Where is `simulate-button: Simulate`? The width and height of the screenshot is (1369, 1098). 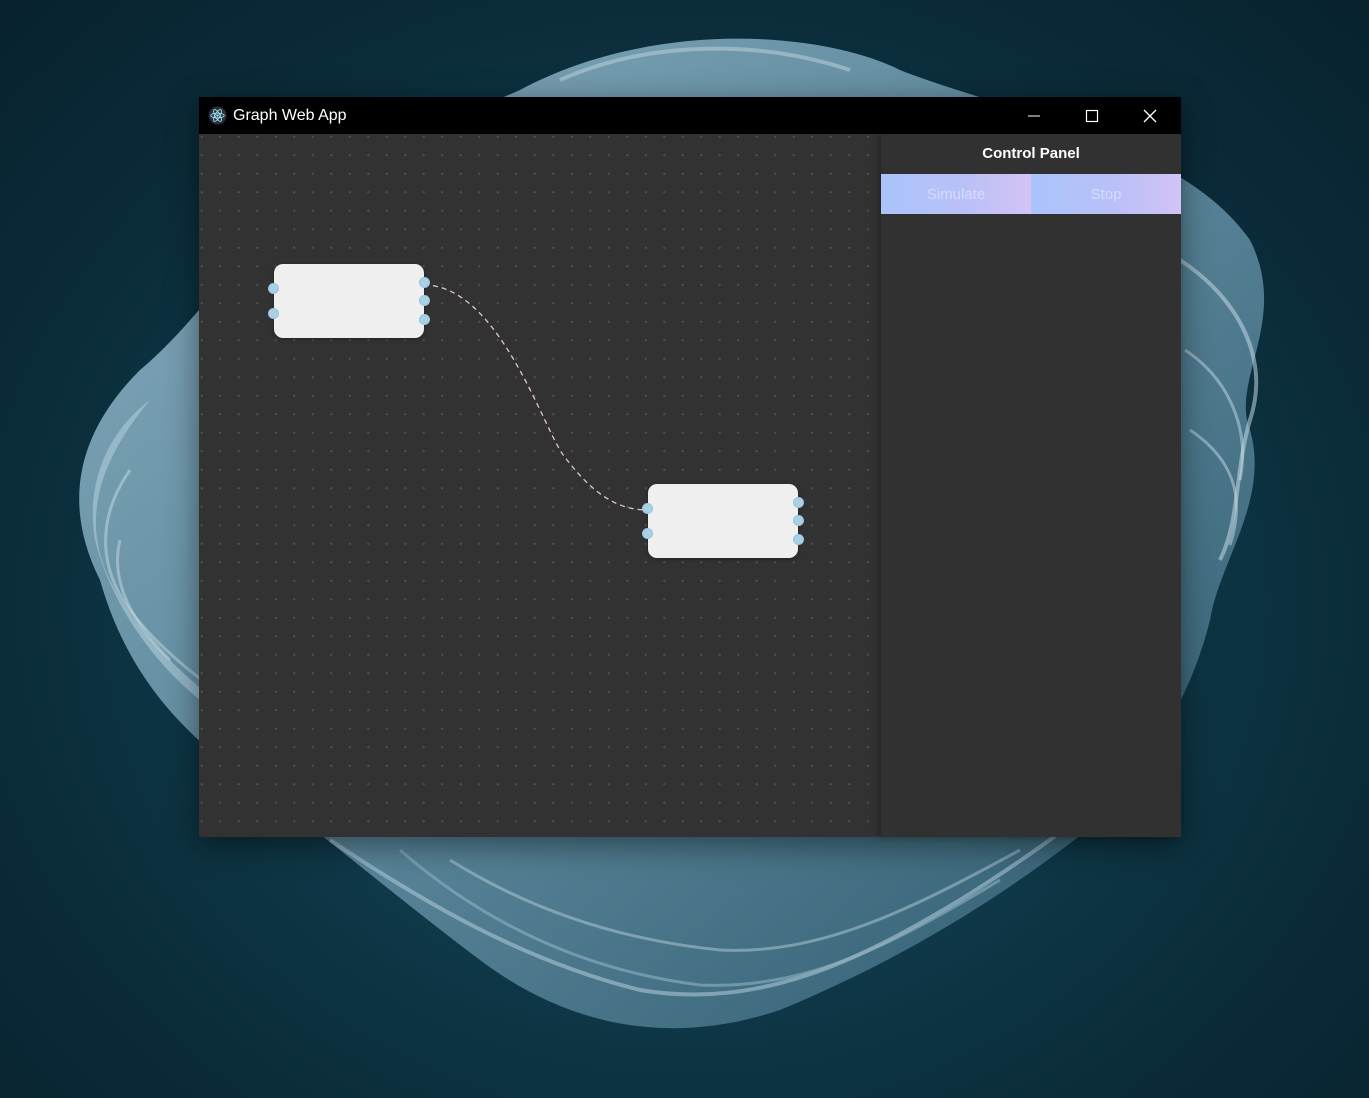
simulate-button: Simulate is located at coordinates (956, 194).